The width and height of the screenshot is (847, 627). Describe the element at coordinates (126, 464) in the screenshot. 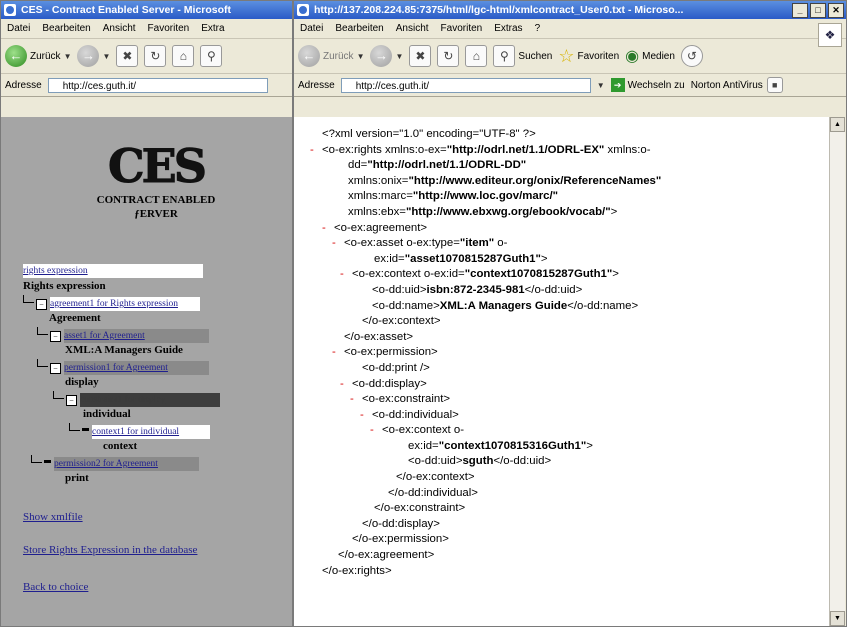

I see `permission2-link: permission2 for Agreement` at that location.